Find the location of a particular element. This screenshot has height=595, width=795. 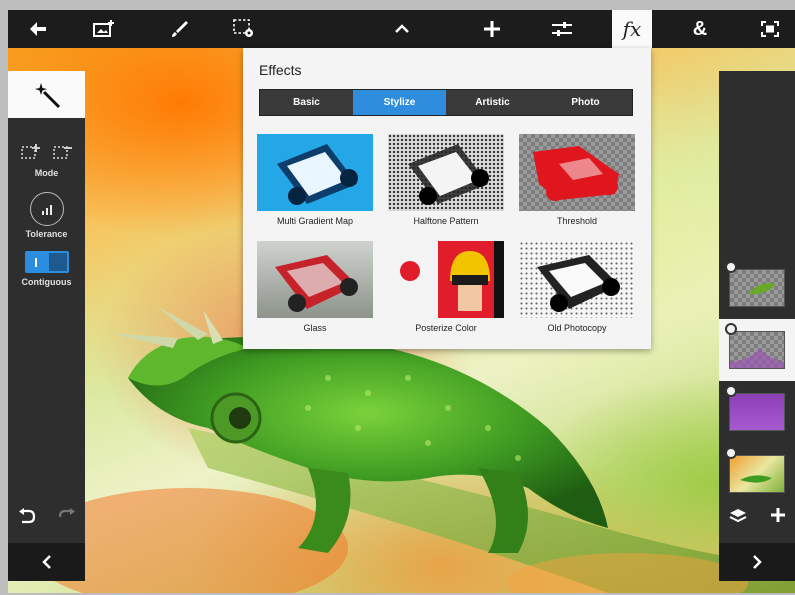

tolerance-control is located at coordinates (46, 209).